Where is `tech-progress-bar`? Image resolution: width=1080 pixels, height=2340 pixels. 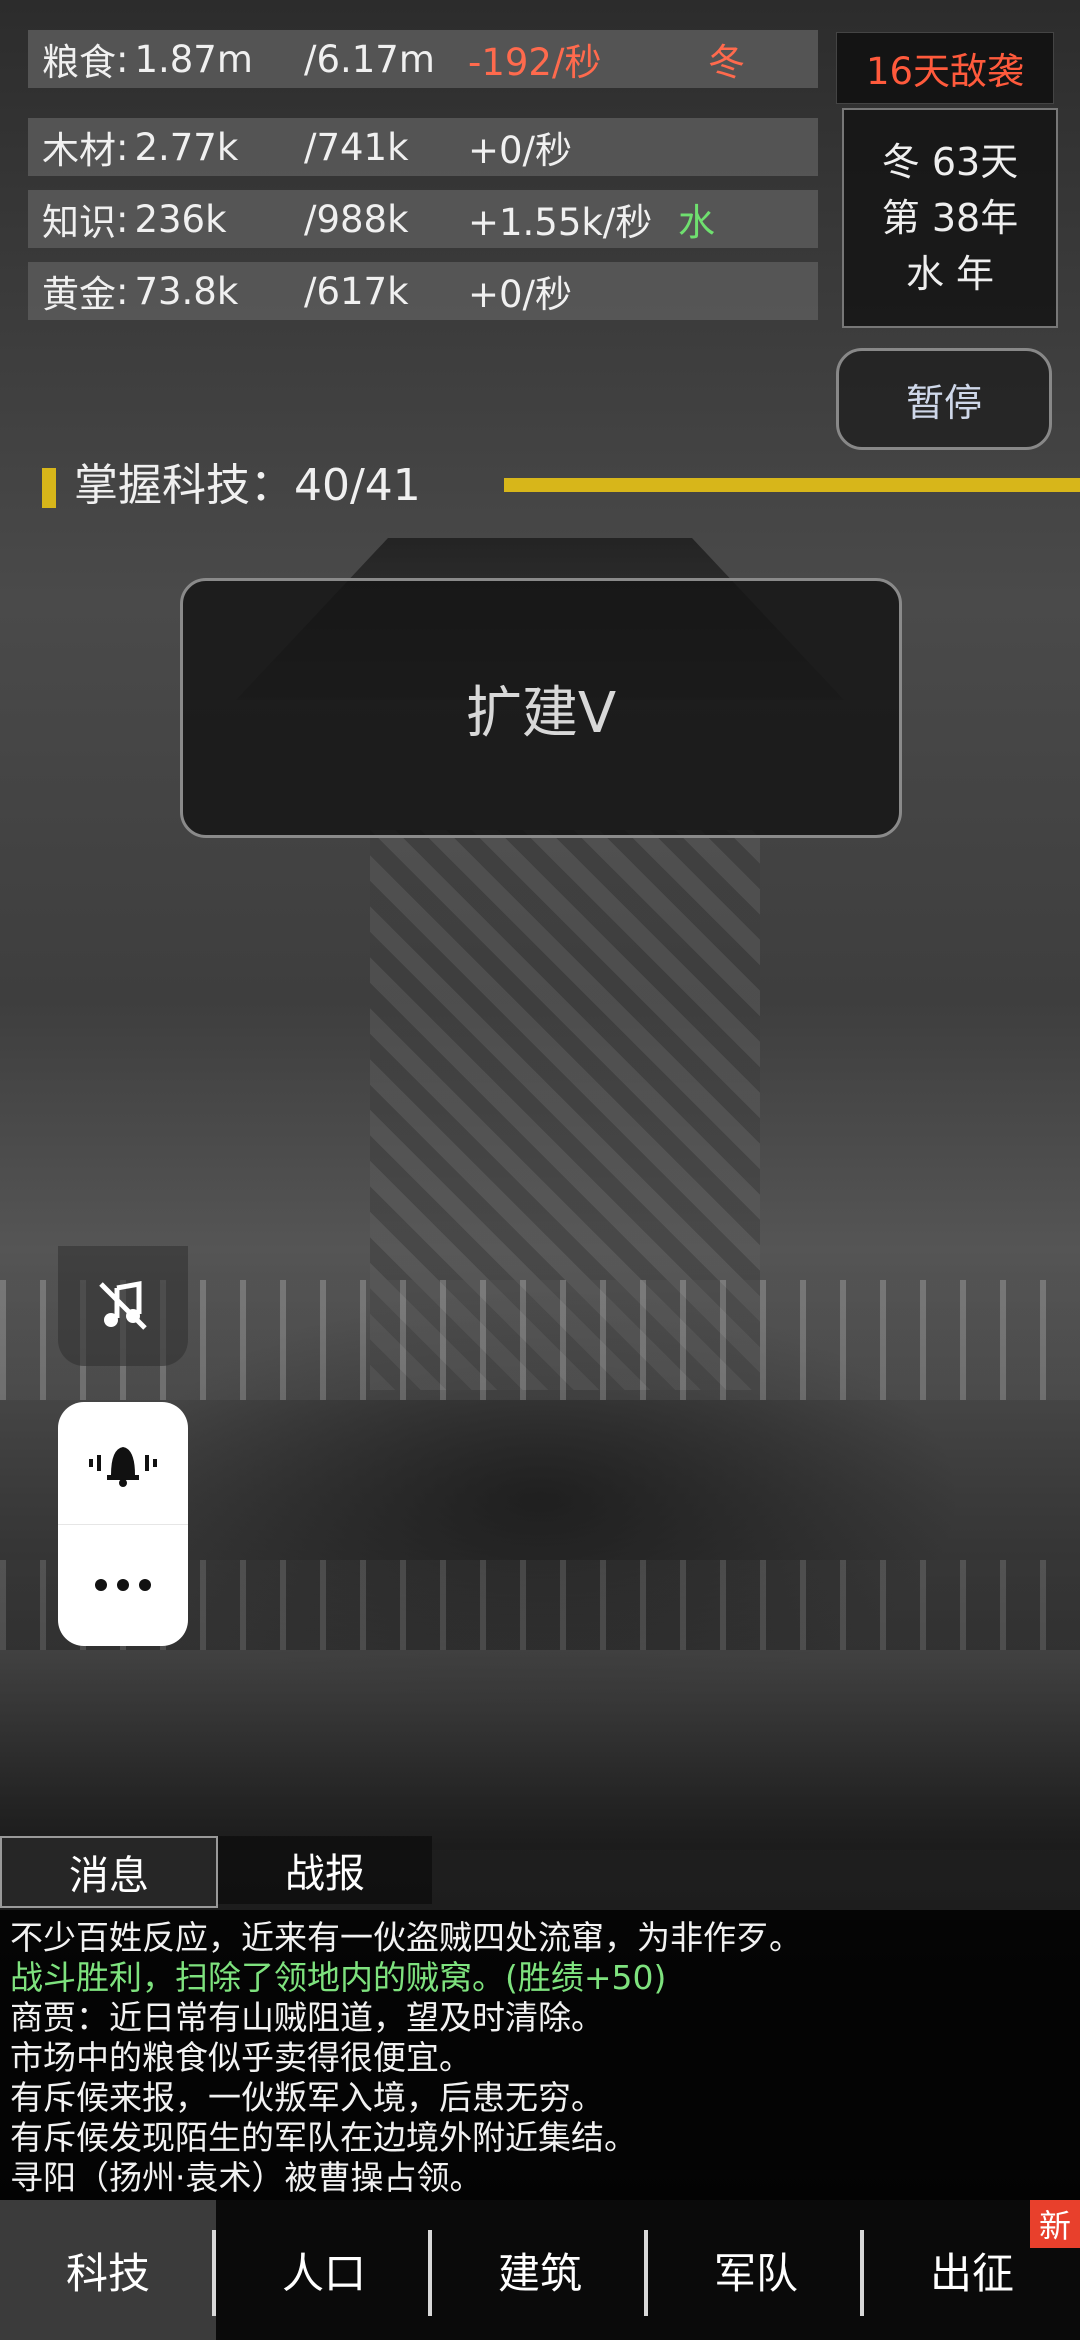
tech-progress-bar is located at coordinates (792, 485).